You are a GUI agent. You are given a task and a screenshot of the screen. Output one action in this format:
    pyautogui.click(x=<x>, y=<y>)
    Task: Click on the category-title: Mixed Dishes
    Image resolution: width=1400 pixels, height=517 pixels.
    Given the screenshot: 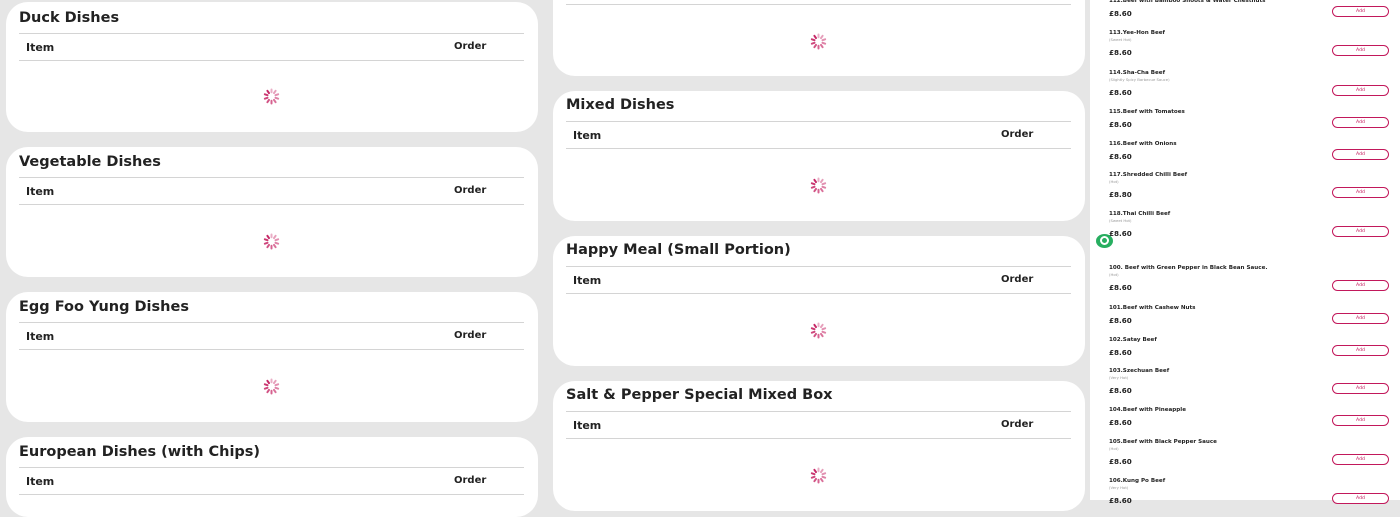 What is the action you would take?
    pyautogui.click(x=620, y=105)
    